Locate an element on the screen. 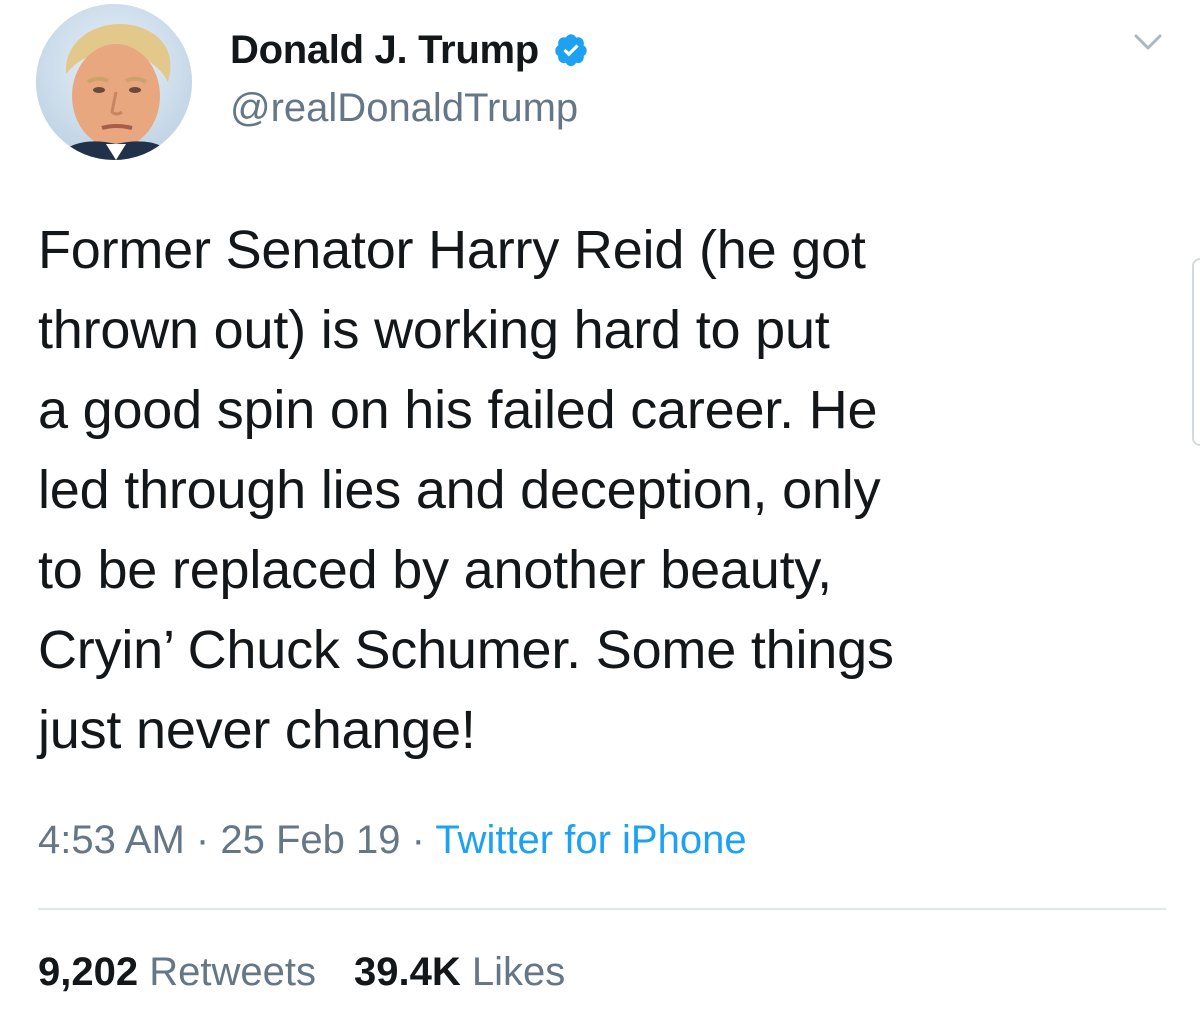 This screenshot has height=1028, width=1200. tweet-time: 4:53 AM is located at coordinates (111, 840).